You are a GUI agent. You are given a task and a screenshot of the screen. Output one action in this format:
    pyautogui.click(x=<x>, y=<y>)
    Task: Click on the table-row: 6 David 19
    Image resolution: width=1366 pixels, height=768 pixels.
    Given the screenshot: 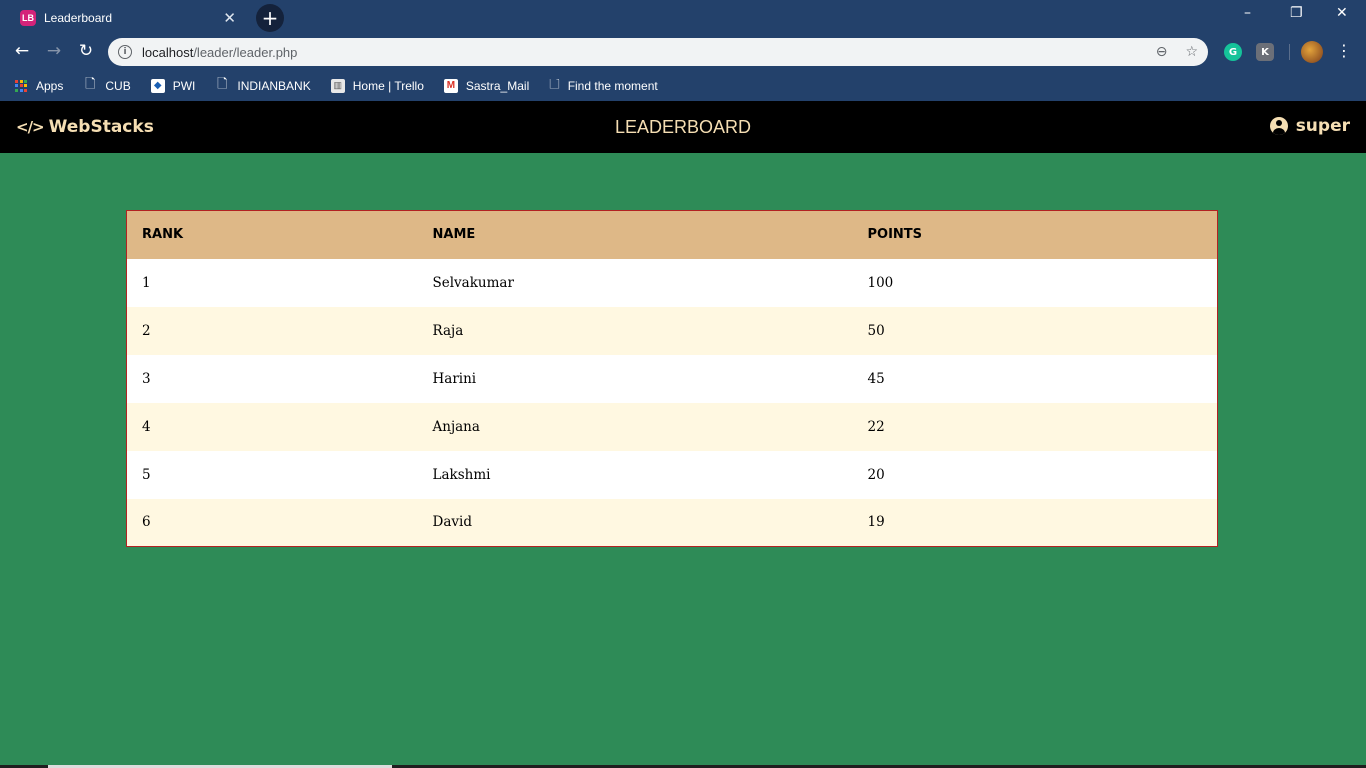 What is the action you would take?
    pyautogui.click(x=672, y=522)
    